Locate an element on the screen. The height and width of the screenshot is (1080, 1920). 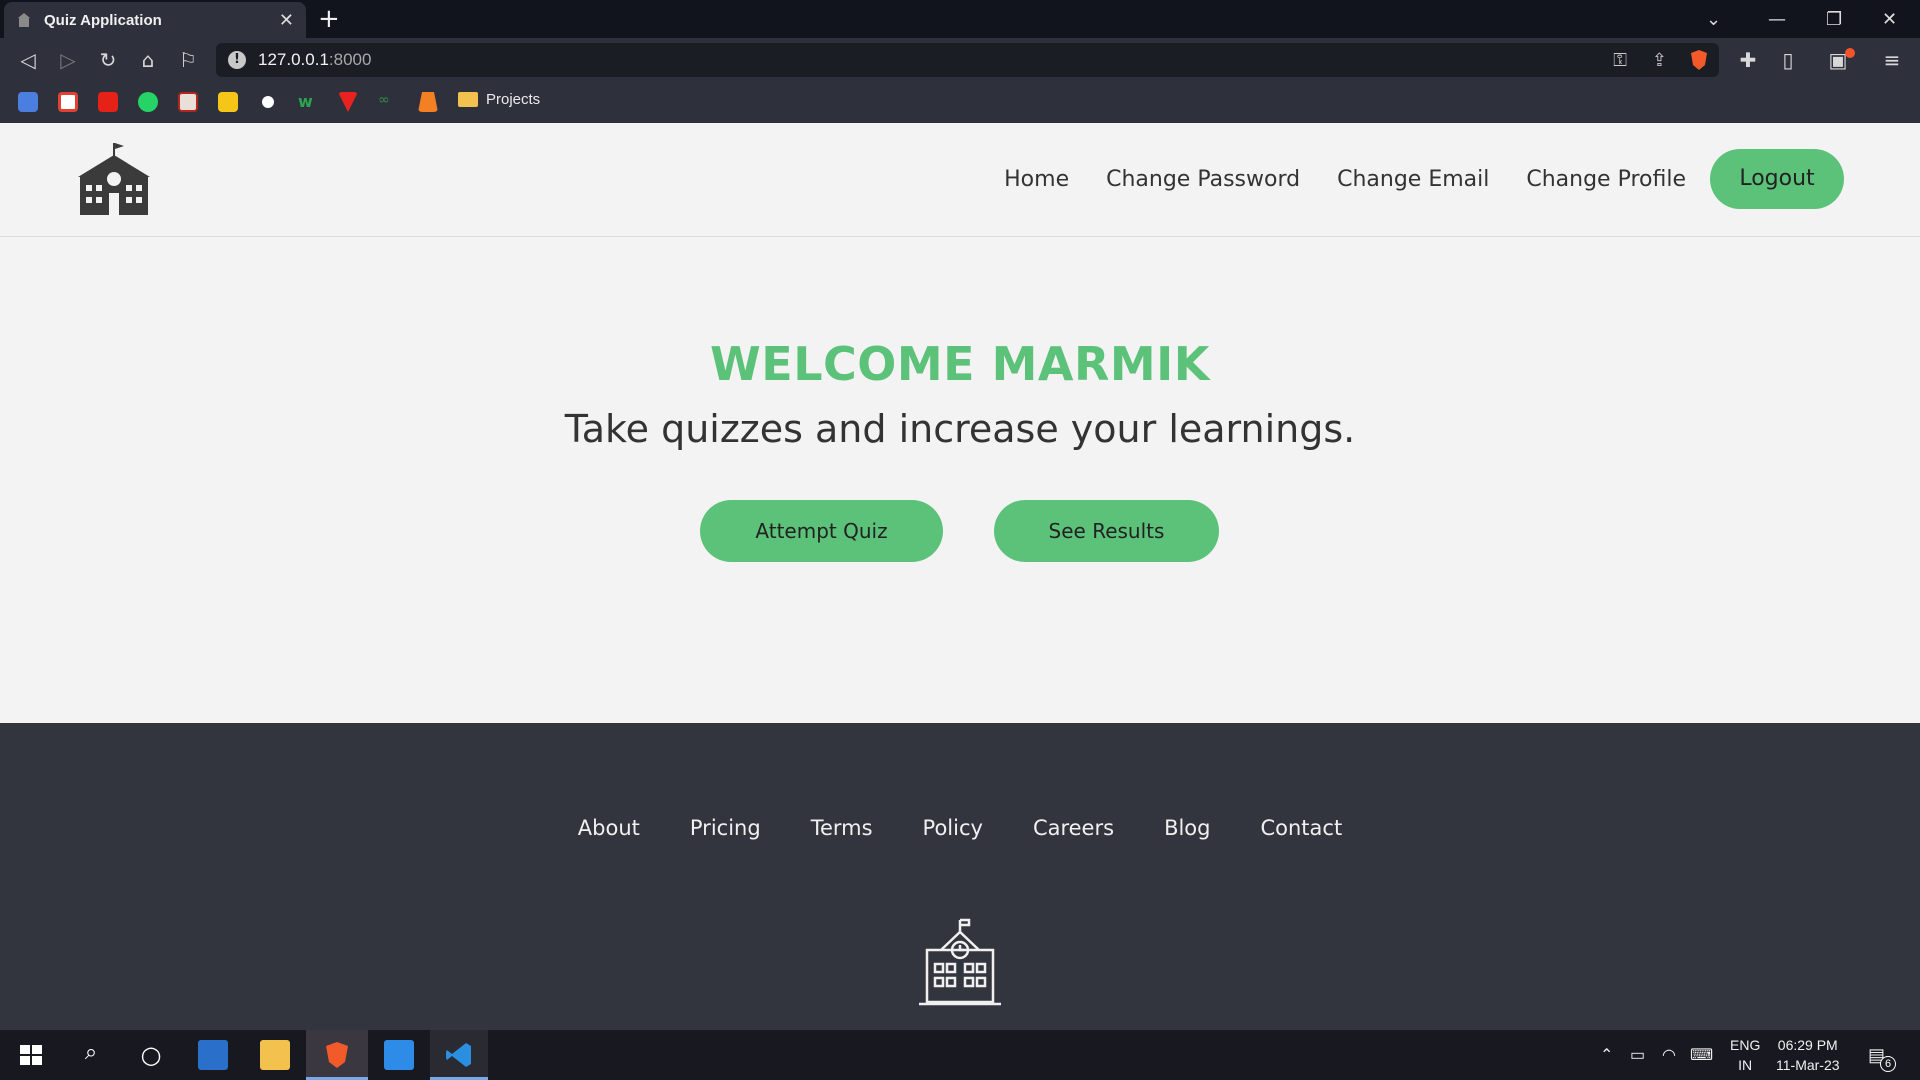
brave-icon is located at coordinates (337, 1055).